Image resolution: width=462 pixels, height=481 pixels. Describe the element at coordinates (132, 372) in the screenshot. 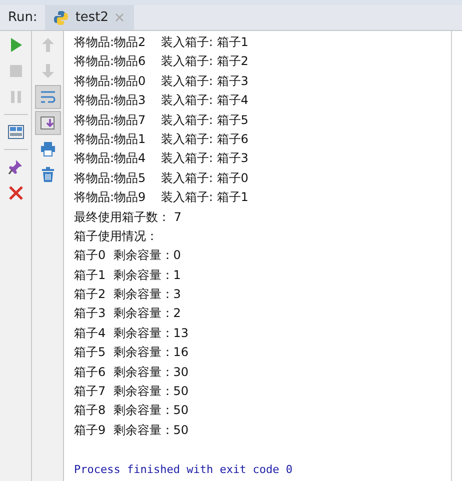

I see `console-line: 箱子6 剩余容量：30` at that location.